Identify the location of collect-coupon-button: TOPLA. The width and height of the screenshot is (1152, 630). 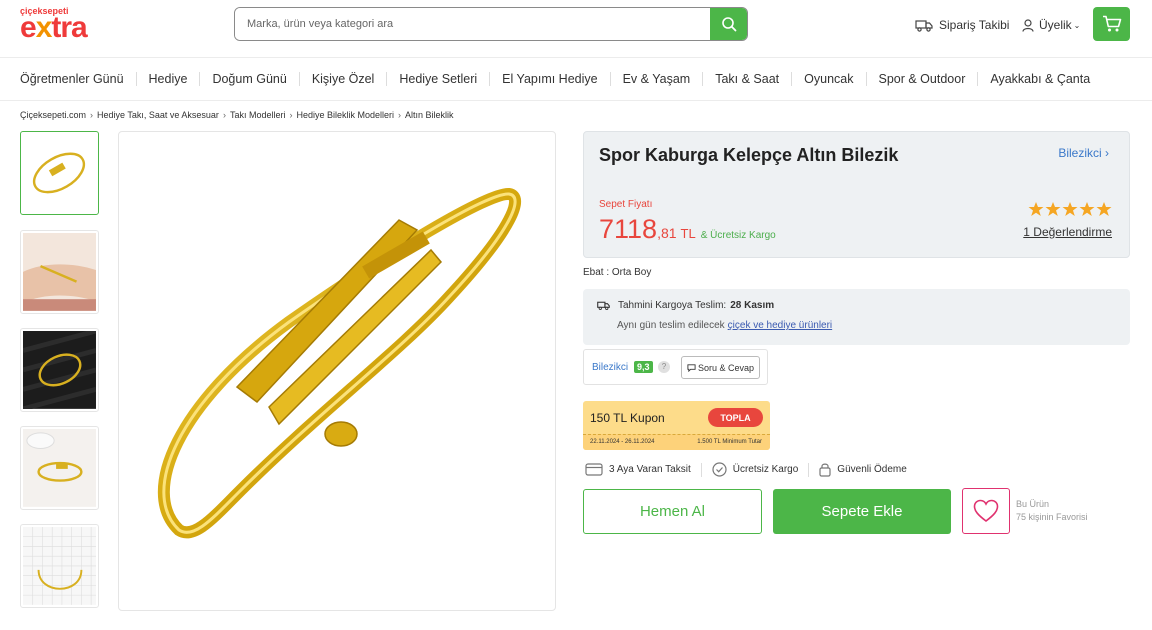
(735, 417).